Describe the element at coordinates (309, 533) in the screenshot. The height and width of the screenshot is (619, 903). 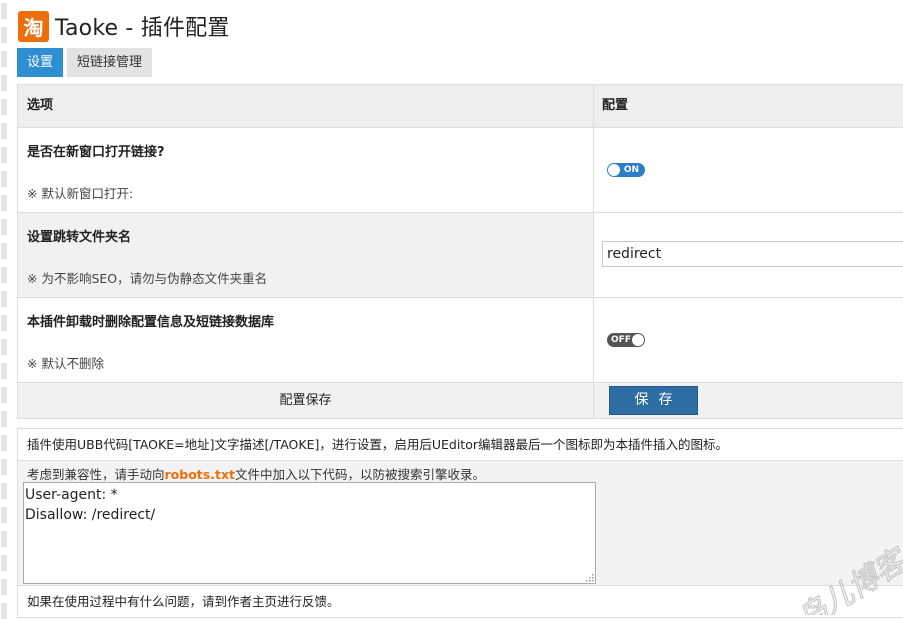
I see `robots-code-textarea: User-agent: * Disallow: /redirect/` at that location.